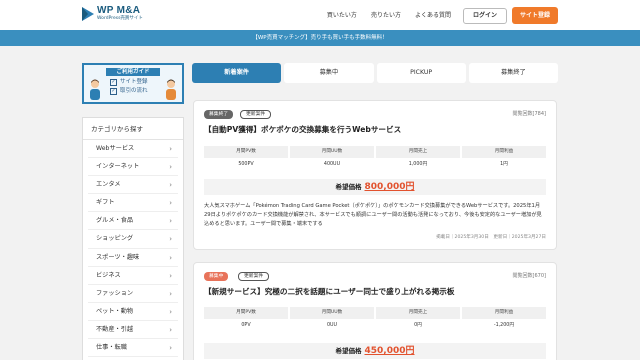 Image resolution: width=640 pixels, height=360 pixels. I want to click on category-item: ショッピング ›, so click(133, 239).